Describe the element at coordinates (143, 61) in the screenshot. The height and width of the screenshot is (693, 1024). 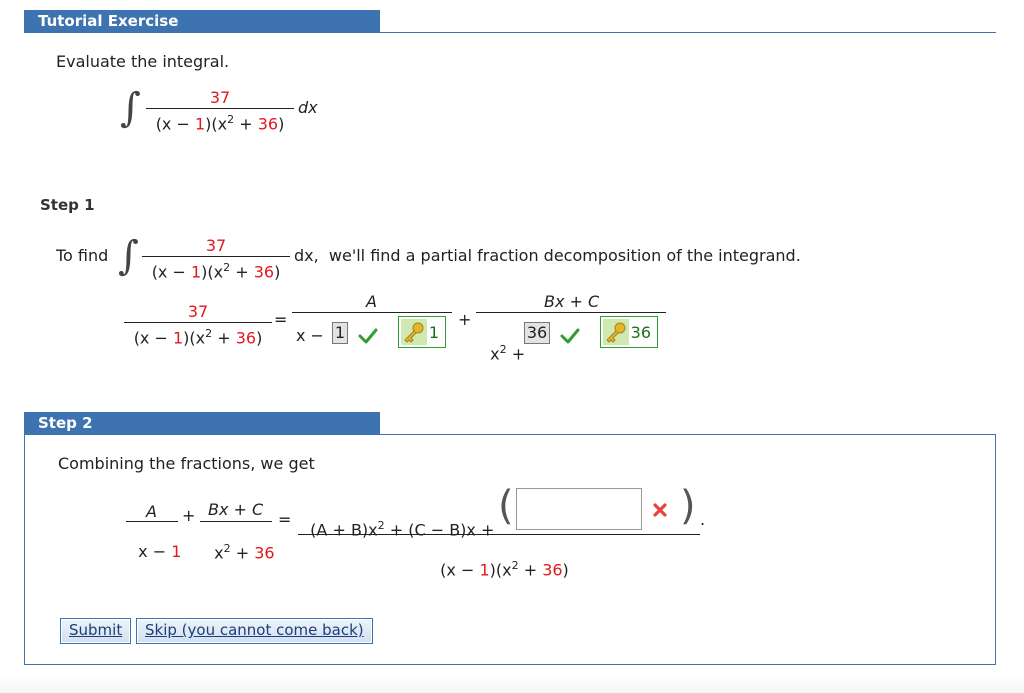
I see `prompt-text: Evaluate the integral.` at that location.